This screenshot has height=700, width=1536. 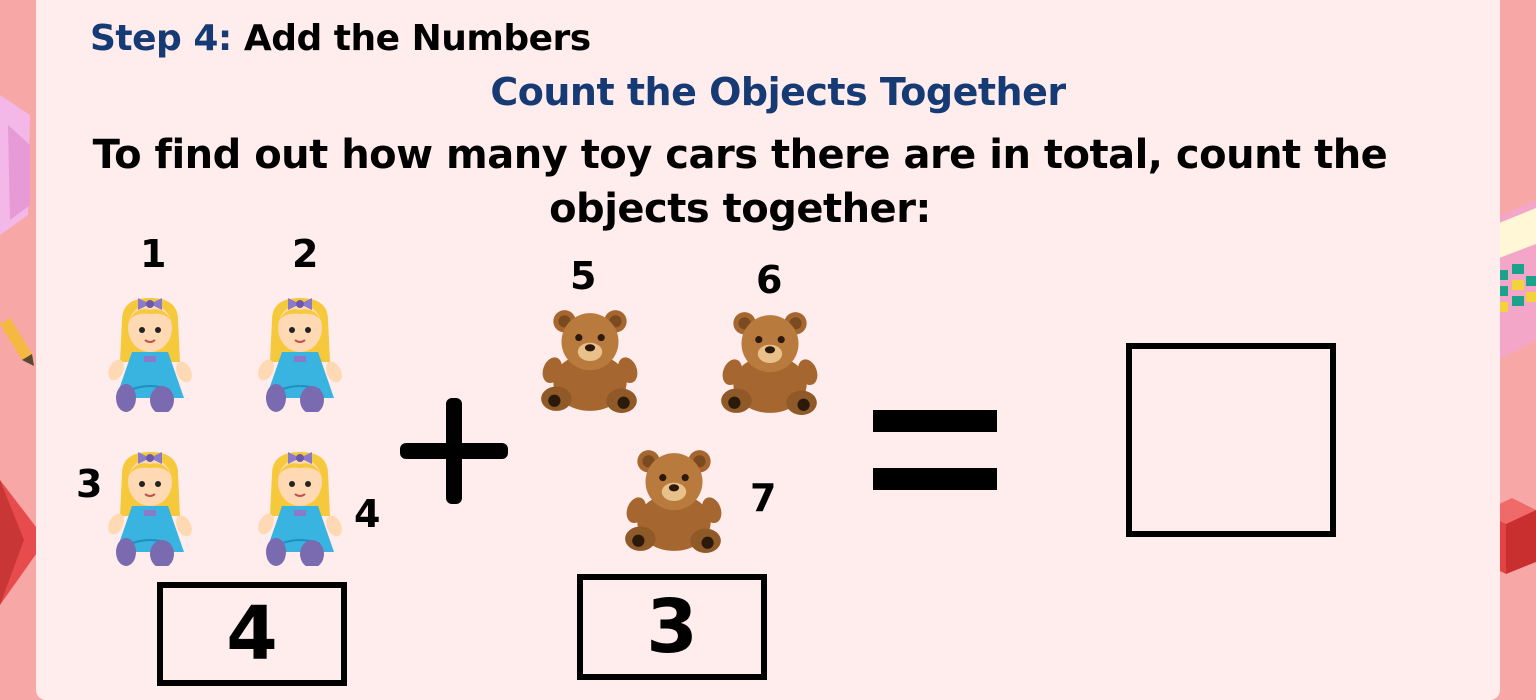 I want to click on step-heading: Step 4: Add the Numbers, so click(x=340, y=38).